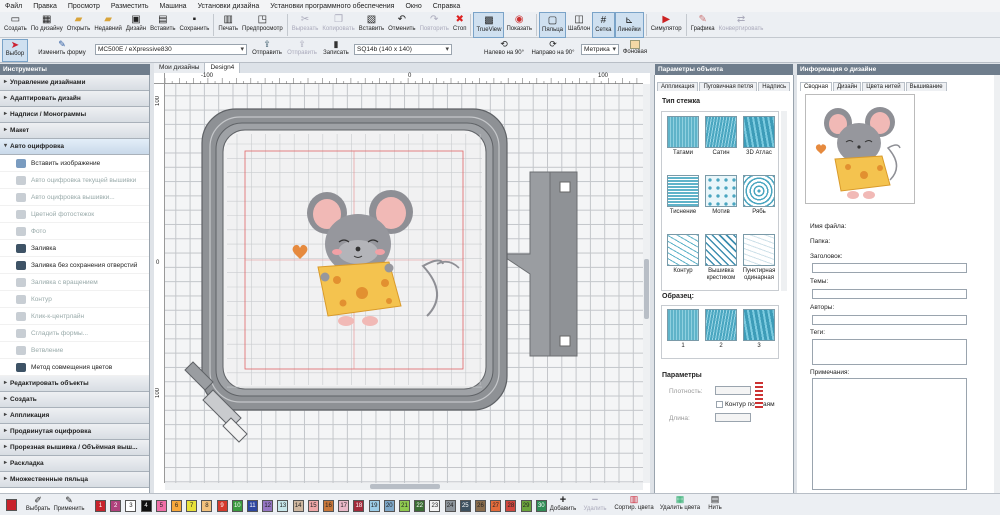 The width and height of the screenshot is (1000, 515). Describe the element at coordinates (162, 25) in the screenshot. I see `toolbar-button-insert: ▤ Вставить` at that location.